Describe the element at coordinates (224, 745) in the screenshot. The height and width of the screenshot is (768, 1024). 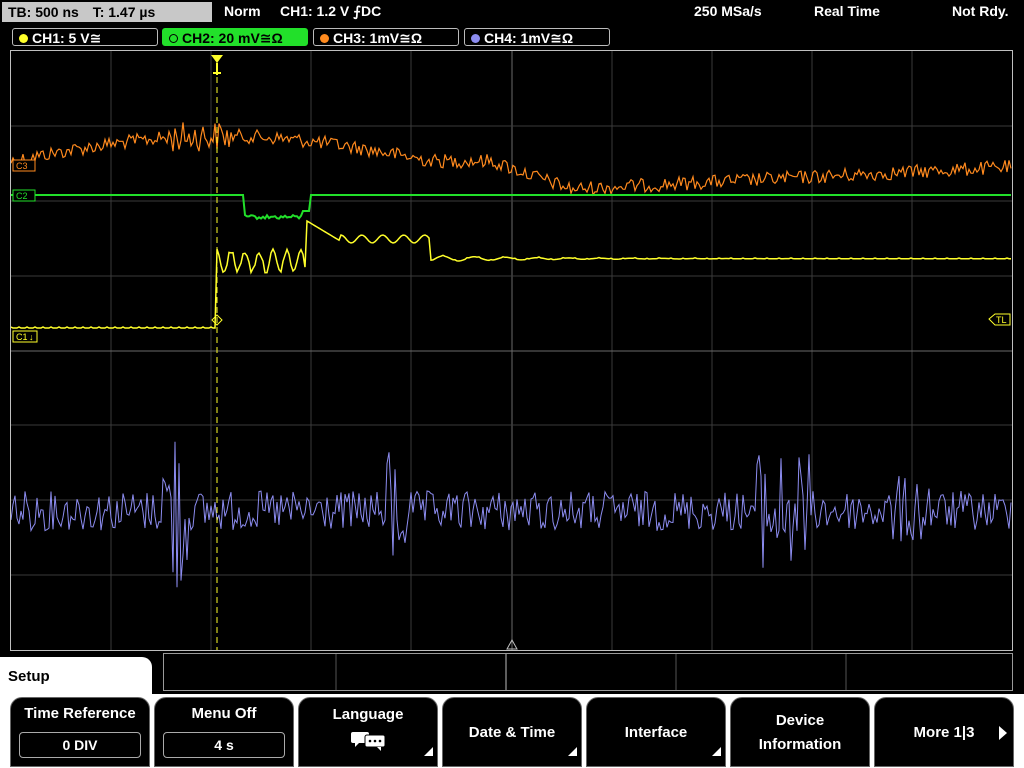
I see `menu-off-value: 4 s` at that location.